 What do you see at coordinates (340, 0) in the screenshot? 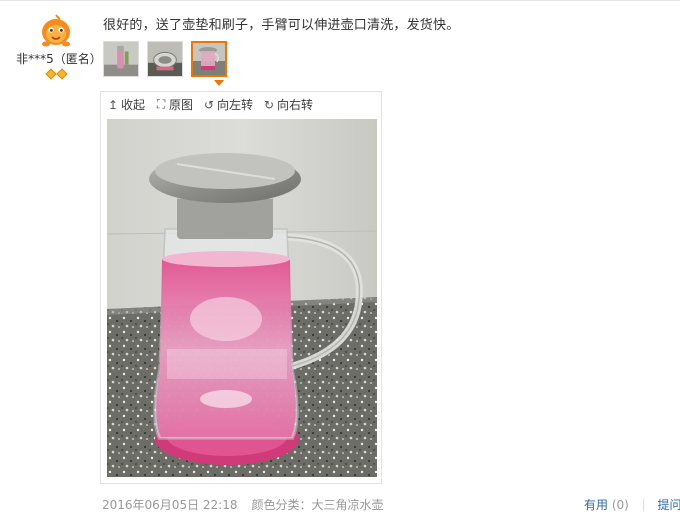
I see `top-divider` at bounding box center [340, 0].